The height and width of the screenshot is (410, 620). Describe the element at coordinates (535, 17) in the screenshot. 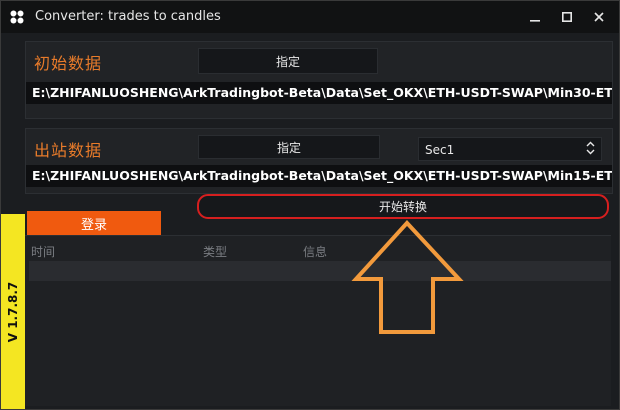

I see `minimize-button` at that location.